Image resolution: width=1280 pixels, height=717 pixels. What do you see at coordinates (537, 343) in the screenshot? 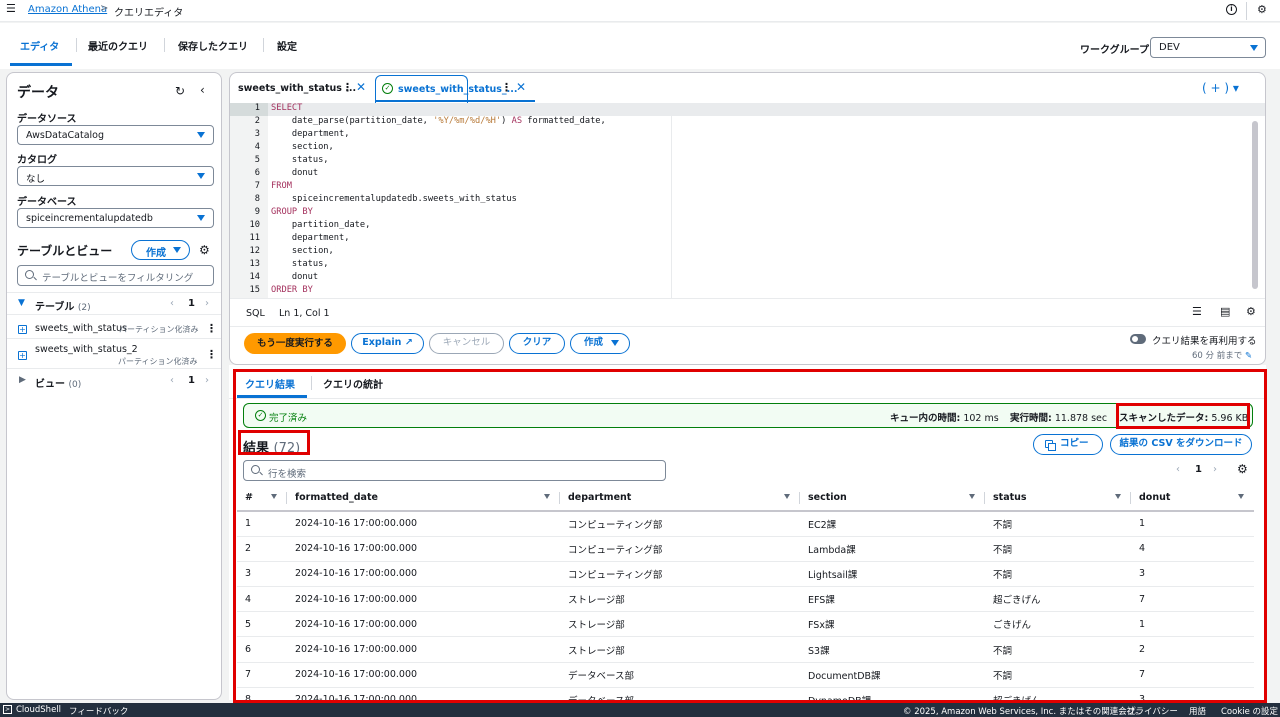
I see `clear-button: クリア` at bounding box center [537, 343].